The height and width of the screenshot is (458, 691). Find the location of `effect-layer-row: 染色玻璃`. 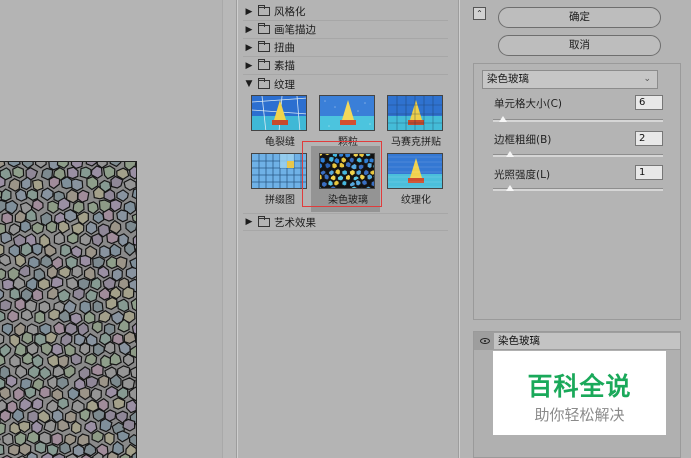

effect-layer-row: 染色玻璃 is located at coordinates (577, 341).